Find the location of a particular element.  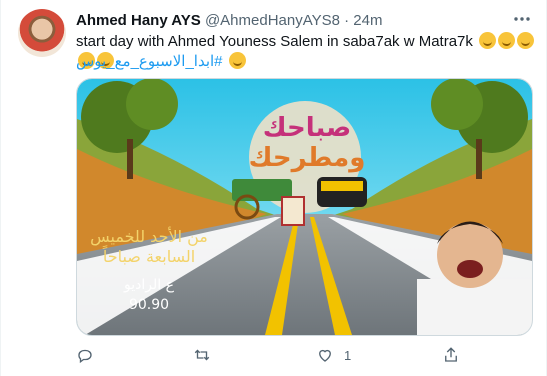

heart-icon is located at coordinates (325, 355).